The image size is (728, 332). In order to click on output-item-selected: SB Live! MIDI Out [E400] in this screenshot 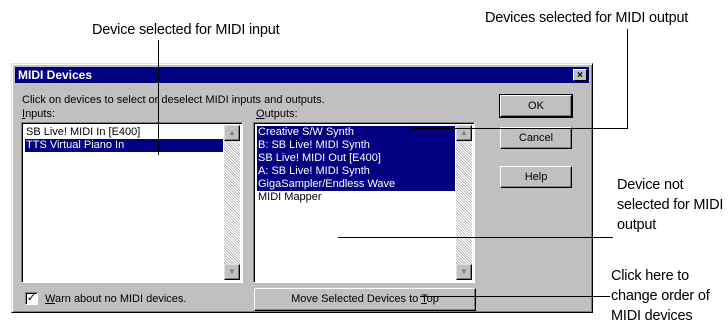, I will do `click(356, 158)`.